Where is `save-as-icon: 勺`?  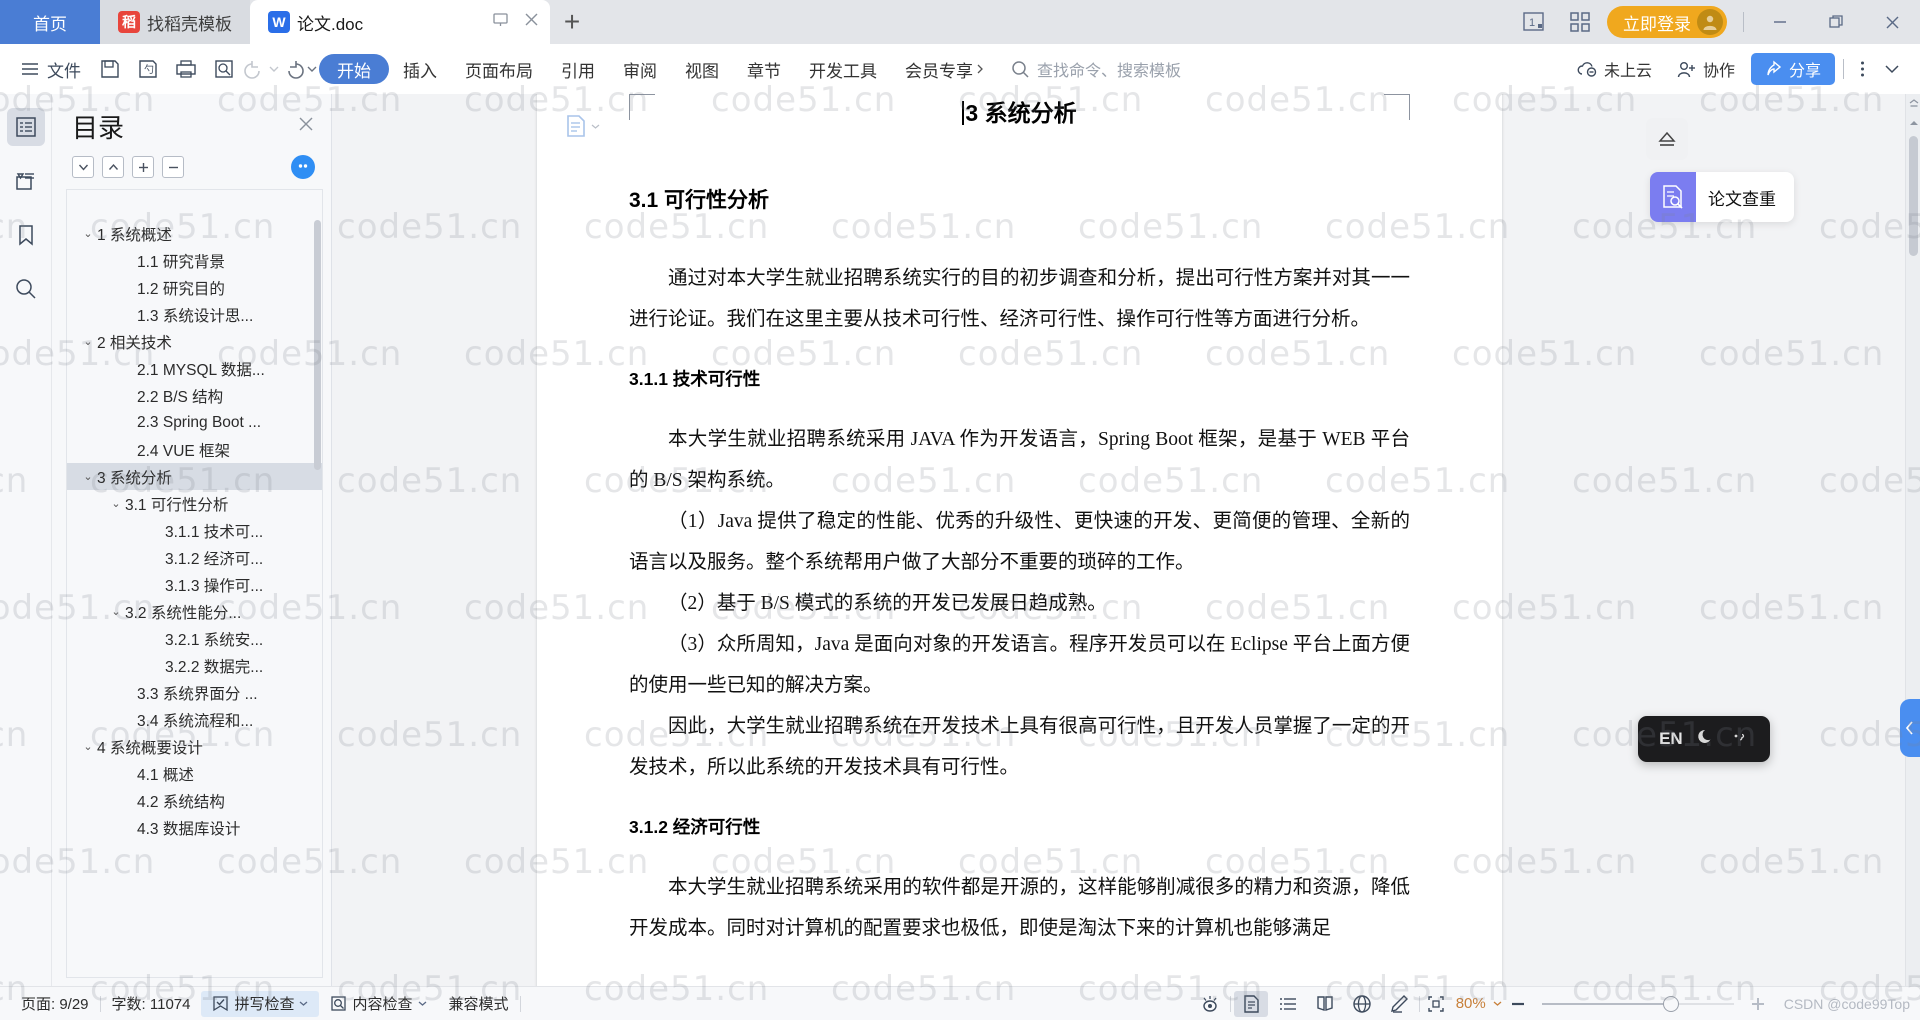
save-as-icon: 勺 is located at coordinates (148, 69).